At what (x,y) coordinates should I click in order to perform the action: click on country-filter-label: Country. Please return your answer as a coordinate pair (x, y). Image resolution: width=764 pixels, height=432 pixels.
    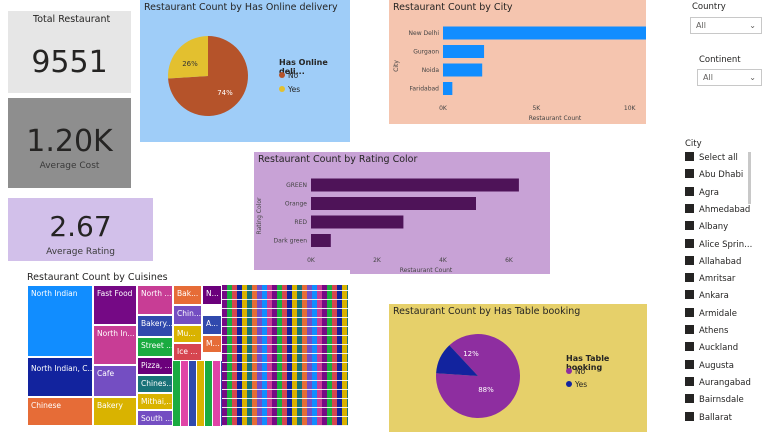
    Looking at the image, I should click on (709, 7).